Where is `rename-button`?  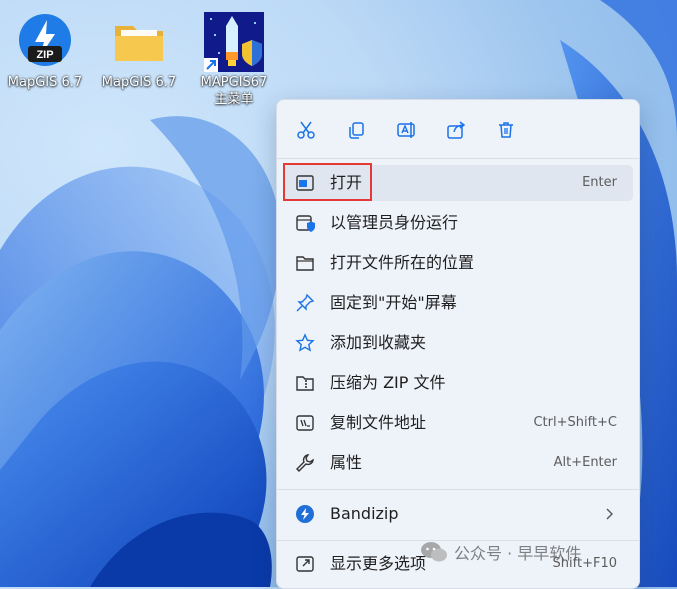 rename-button is located at coordinates (406, 130).